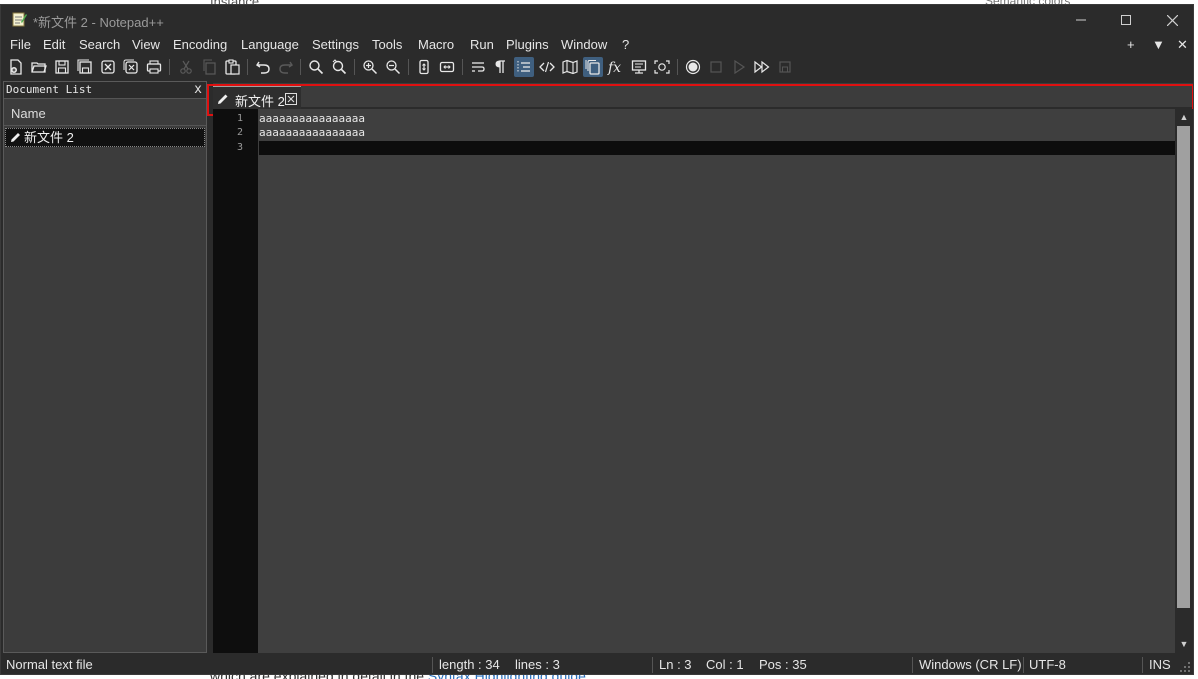 The image size is (1198, 679). Describe the element at coordinates (527, 44) in the screenshot. I see `menu-plugins: Plugins` at that location.